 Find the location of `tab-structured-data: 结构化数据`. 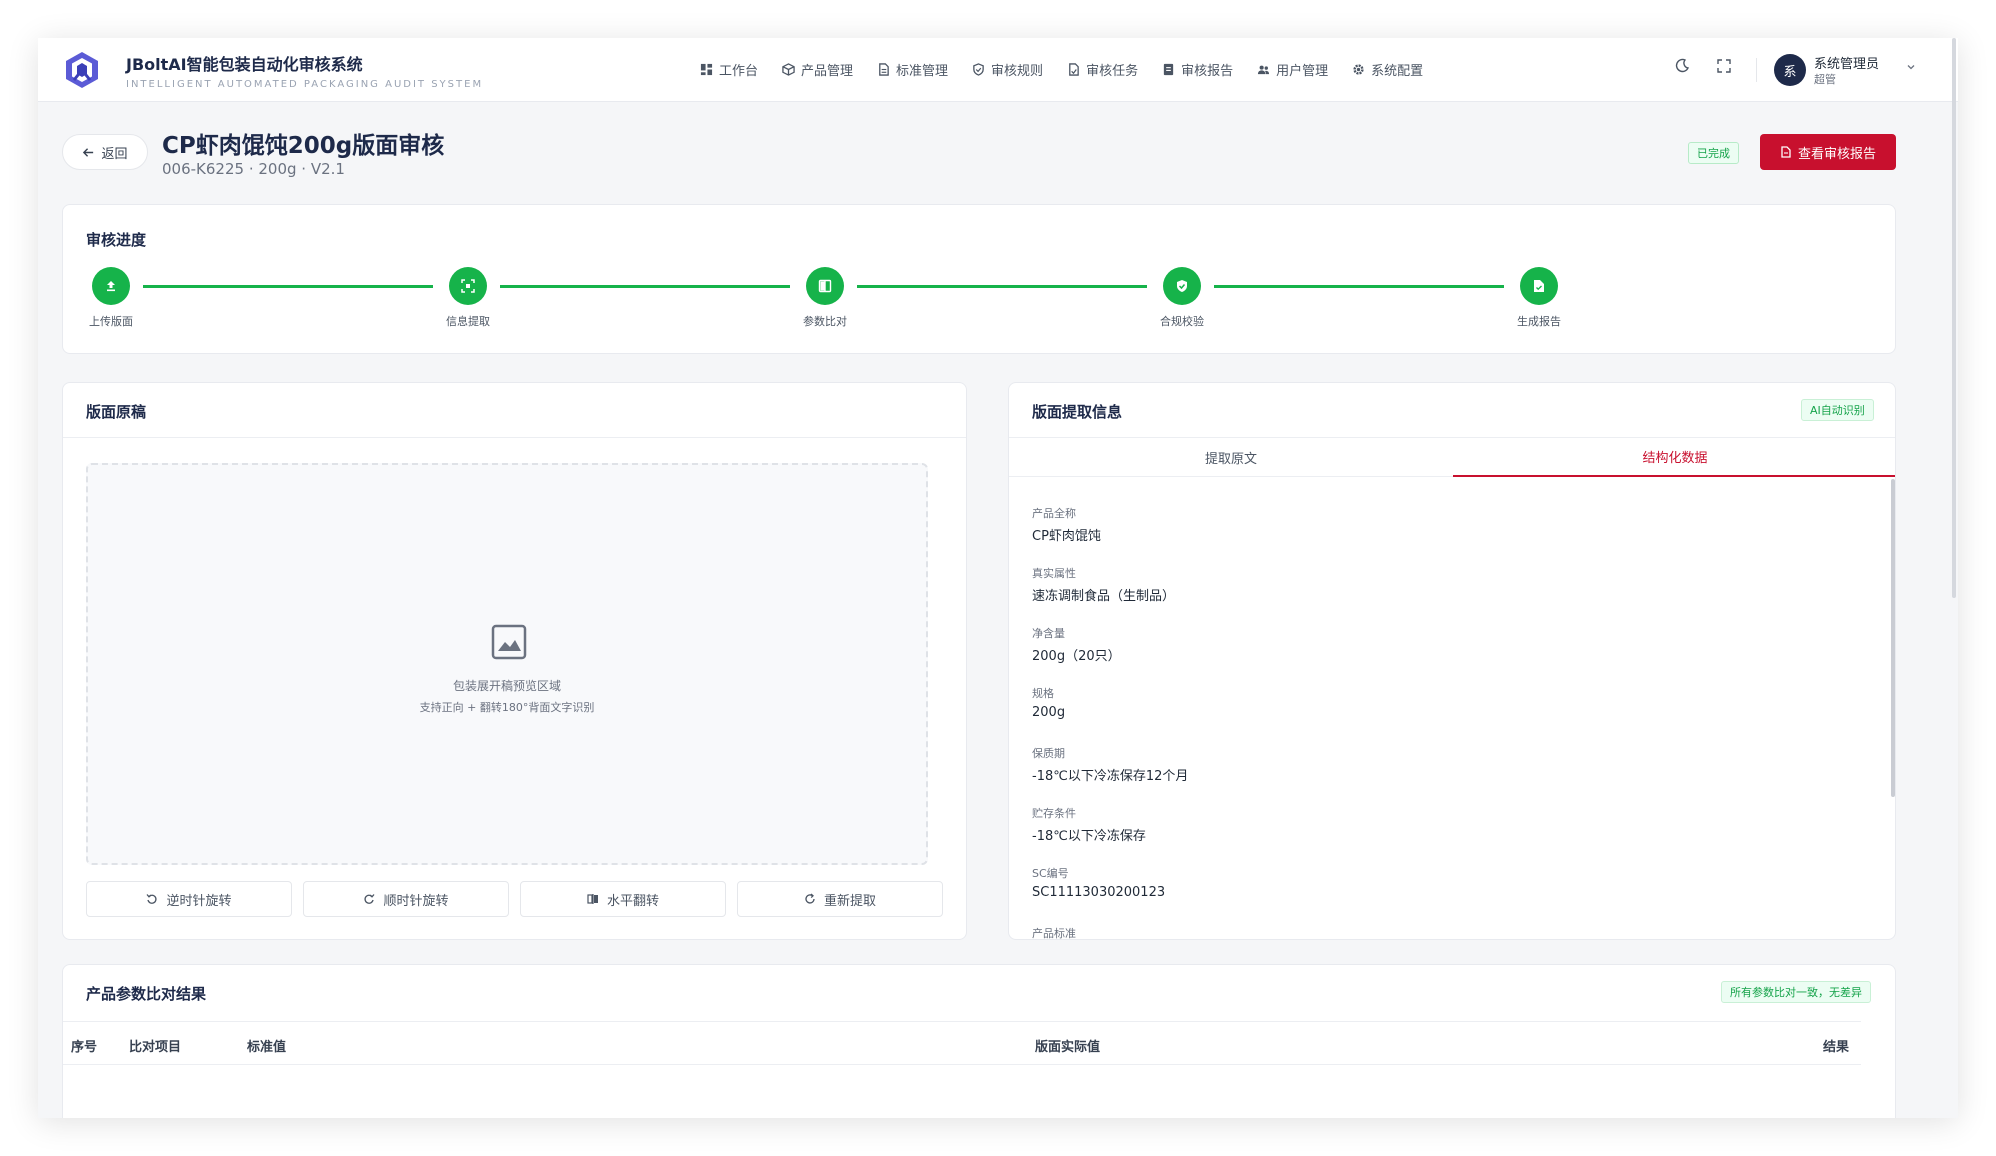

tab-structured-data: 结构化数据 is located at coordinates (1674, 457).